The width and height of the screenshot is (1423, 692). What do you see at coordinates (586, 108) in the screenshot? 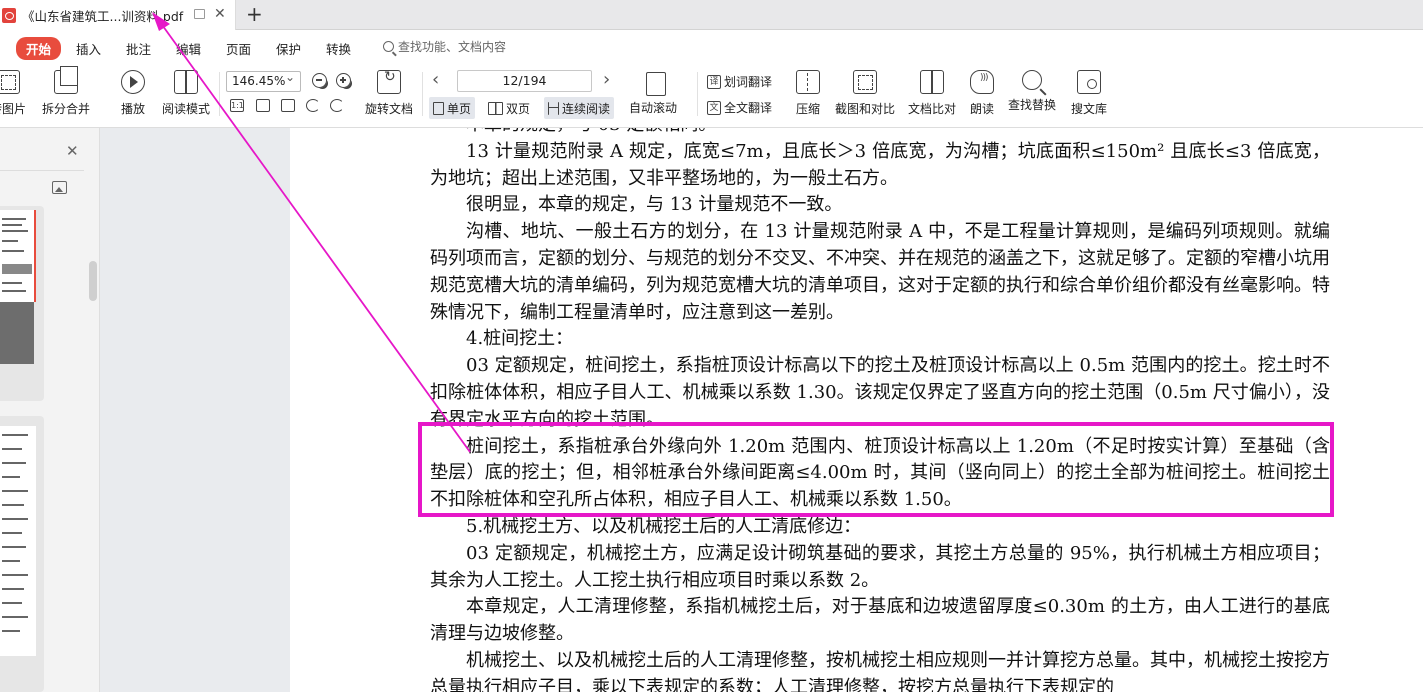
I see `continuous-label: 连续阅读` at bounding box center [586, 108].